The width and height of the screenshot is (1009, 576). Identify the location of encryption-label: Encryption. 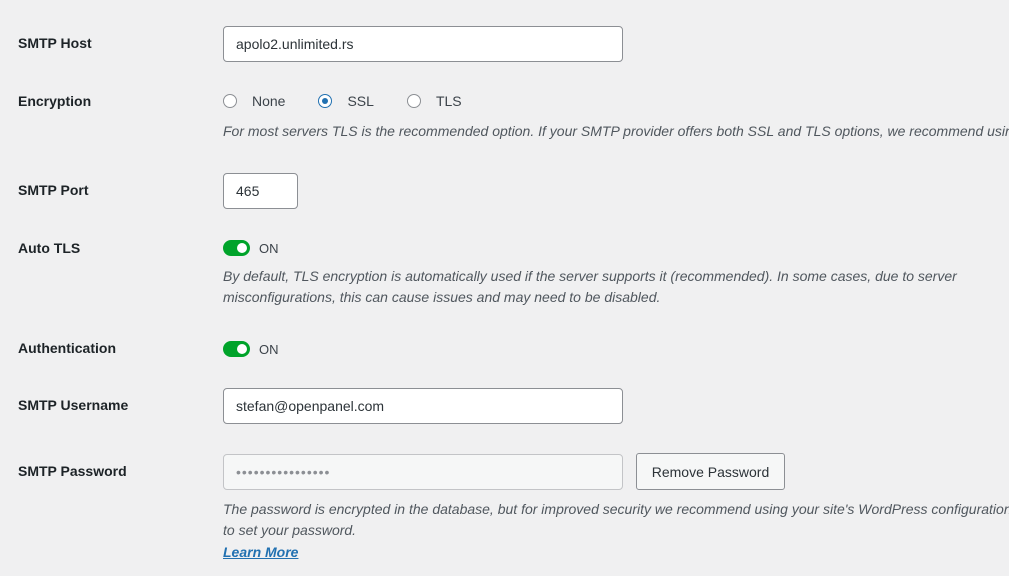
(55, 101).